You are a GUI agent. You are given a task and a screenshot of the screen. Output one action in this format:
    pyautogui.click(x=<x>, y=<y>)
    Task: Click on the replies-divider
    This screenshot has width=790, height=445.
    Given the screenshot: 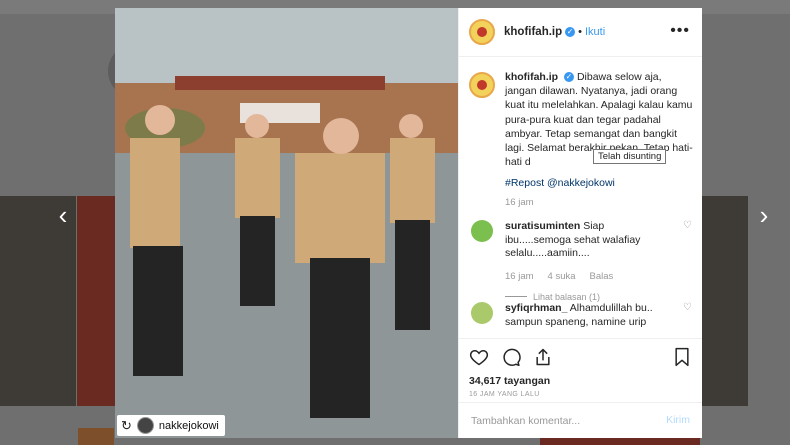 What is the action you would take?
    pyautogui.click(x=516, y=296)
    